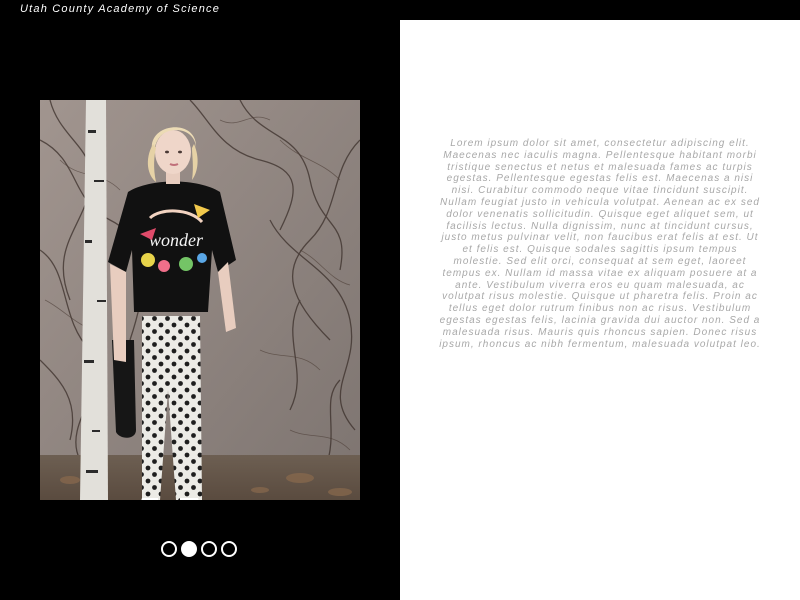  What do you see at coordinates (189, 549) in the screenshot?
I see `carousel-dot-2-active` at bounding box center [189, 549].